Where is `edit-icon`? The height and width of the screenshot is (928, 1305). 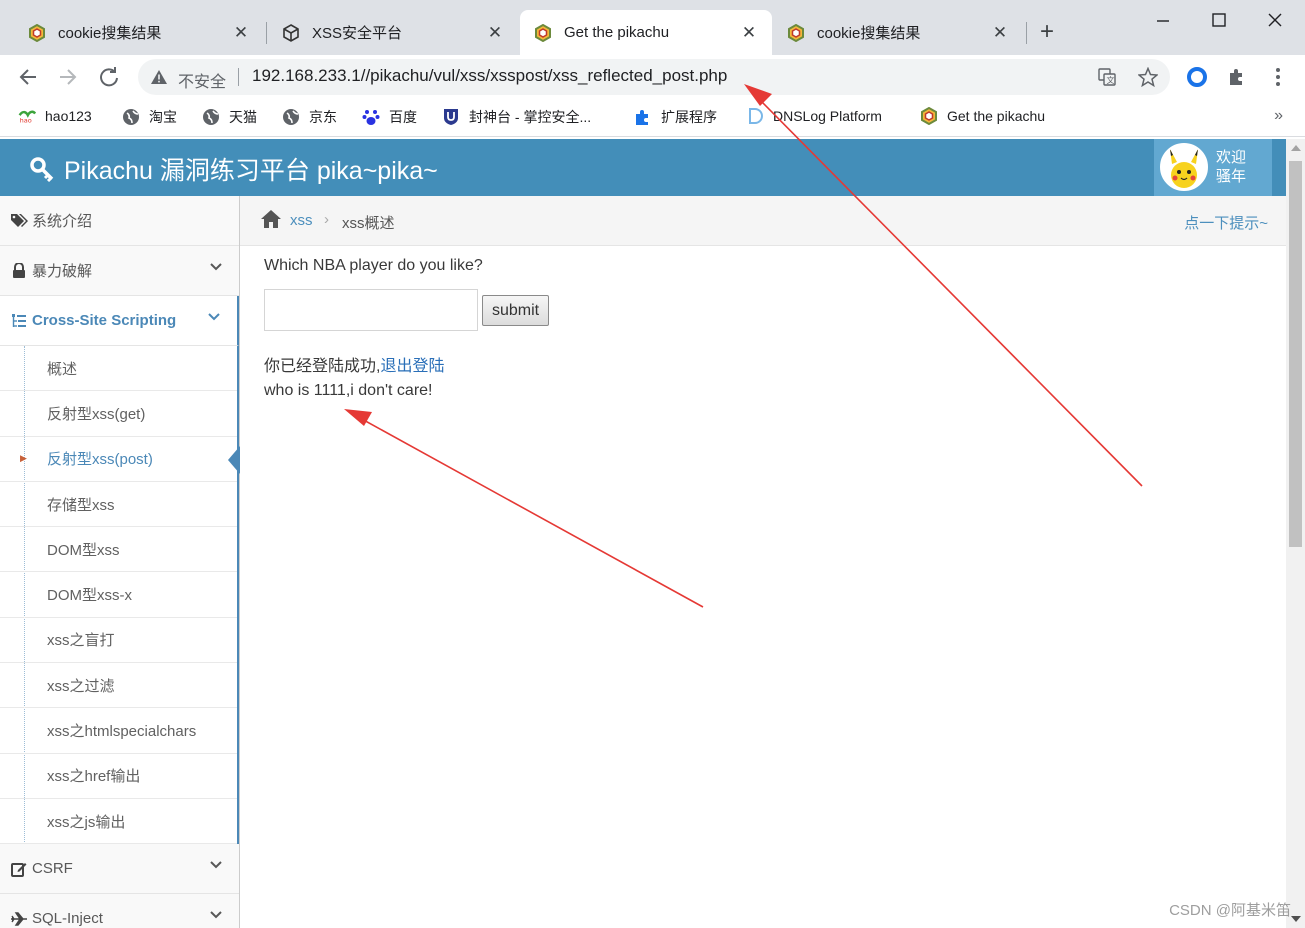 edit-icon is located at coordinates (19, 869).